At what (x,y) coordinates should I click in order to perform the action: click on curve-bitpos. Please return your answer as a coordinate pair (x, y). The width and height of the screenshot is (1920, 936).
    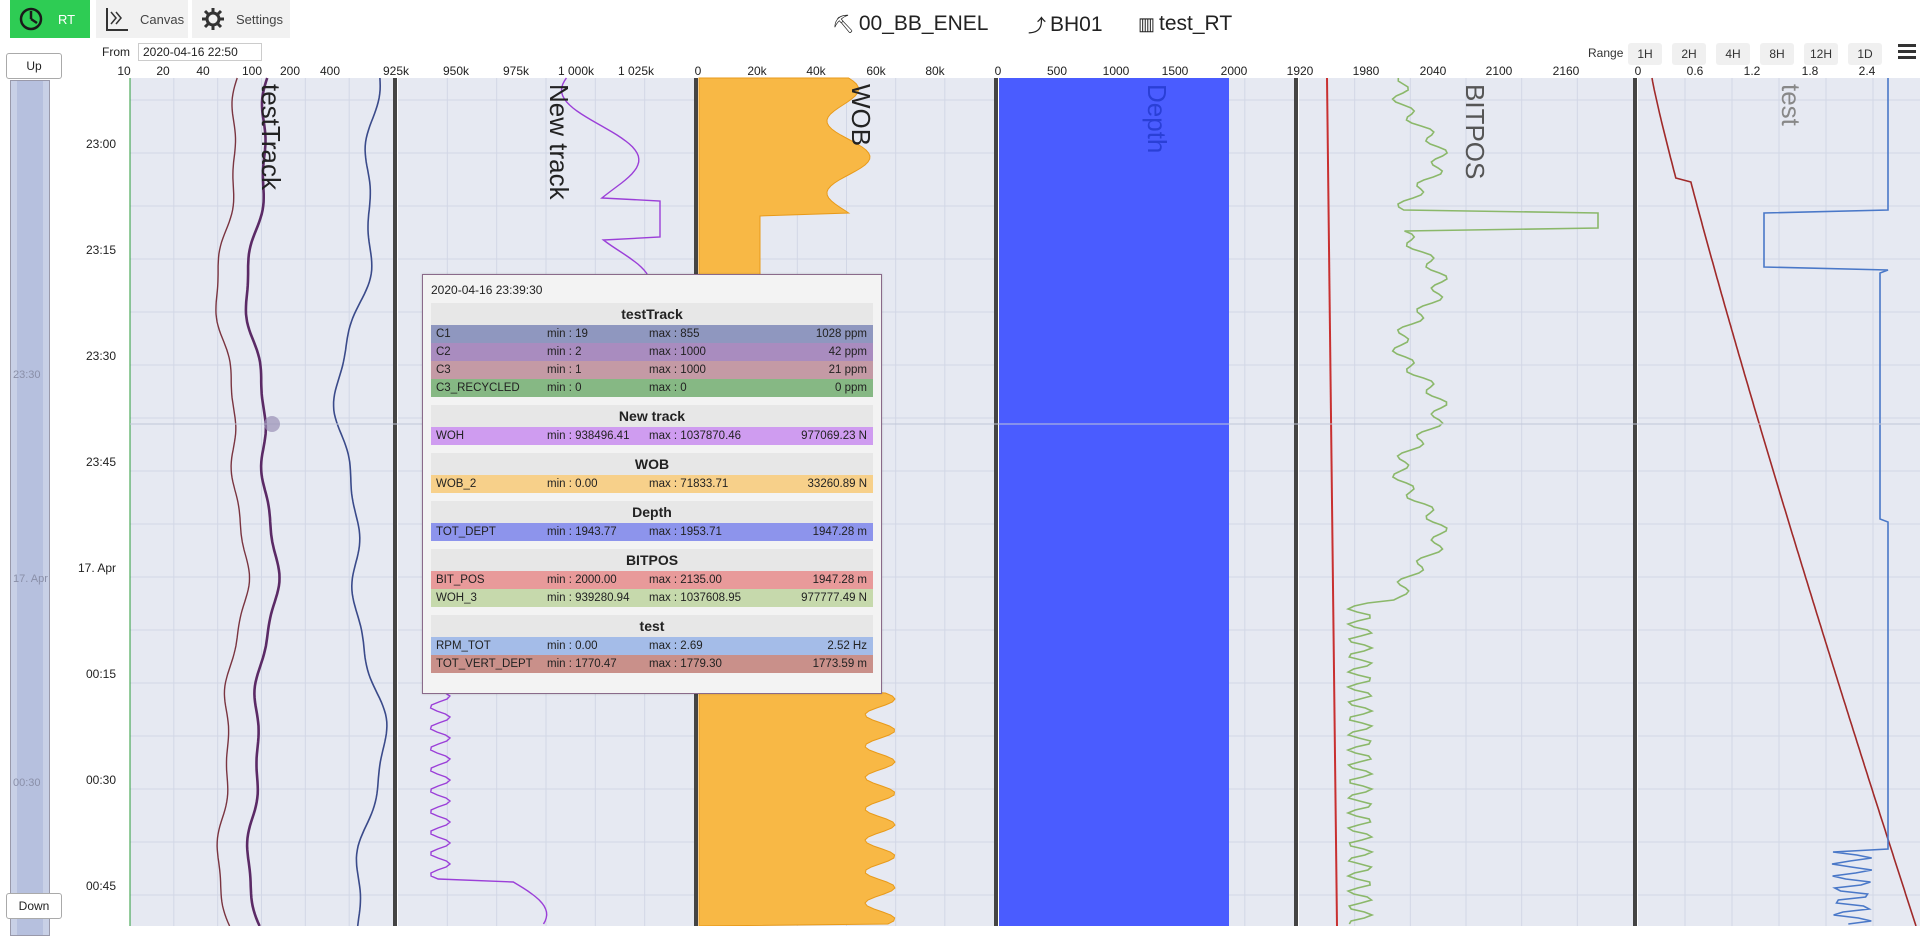
    Looking at the image, I should click on (1472, 501).